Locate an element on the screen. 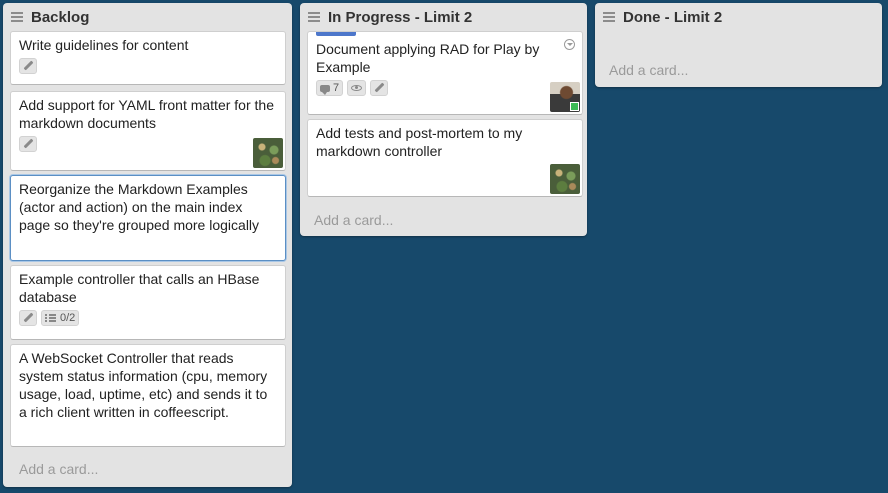 The image size is (888, 493). list-header: Done - Limit 2 is located at coordinates (738, 17).